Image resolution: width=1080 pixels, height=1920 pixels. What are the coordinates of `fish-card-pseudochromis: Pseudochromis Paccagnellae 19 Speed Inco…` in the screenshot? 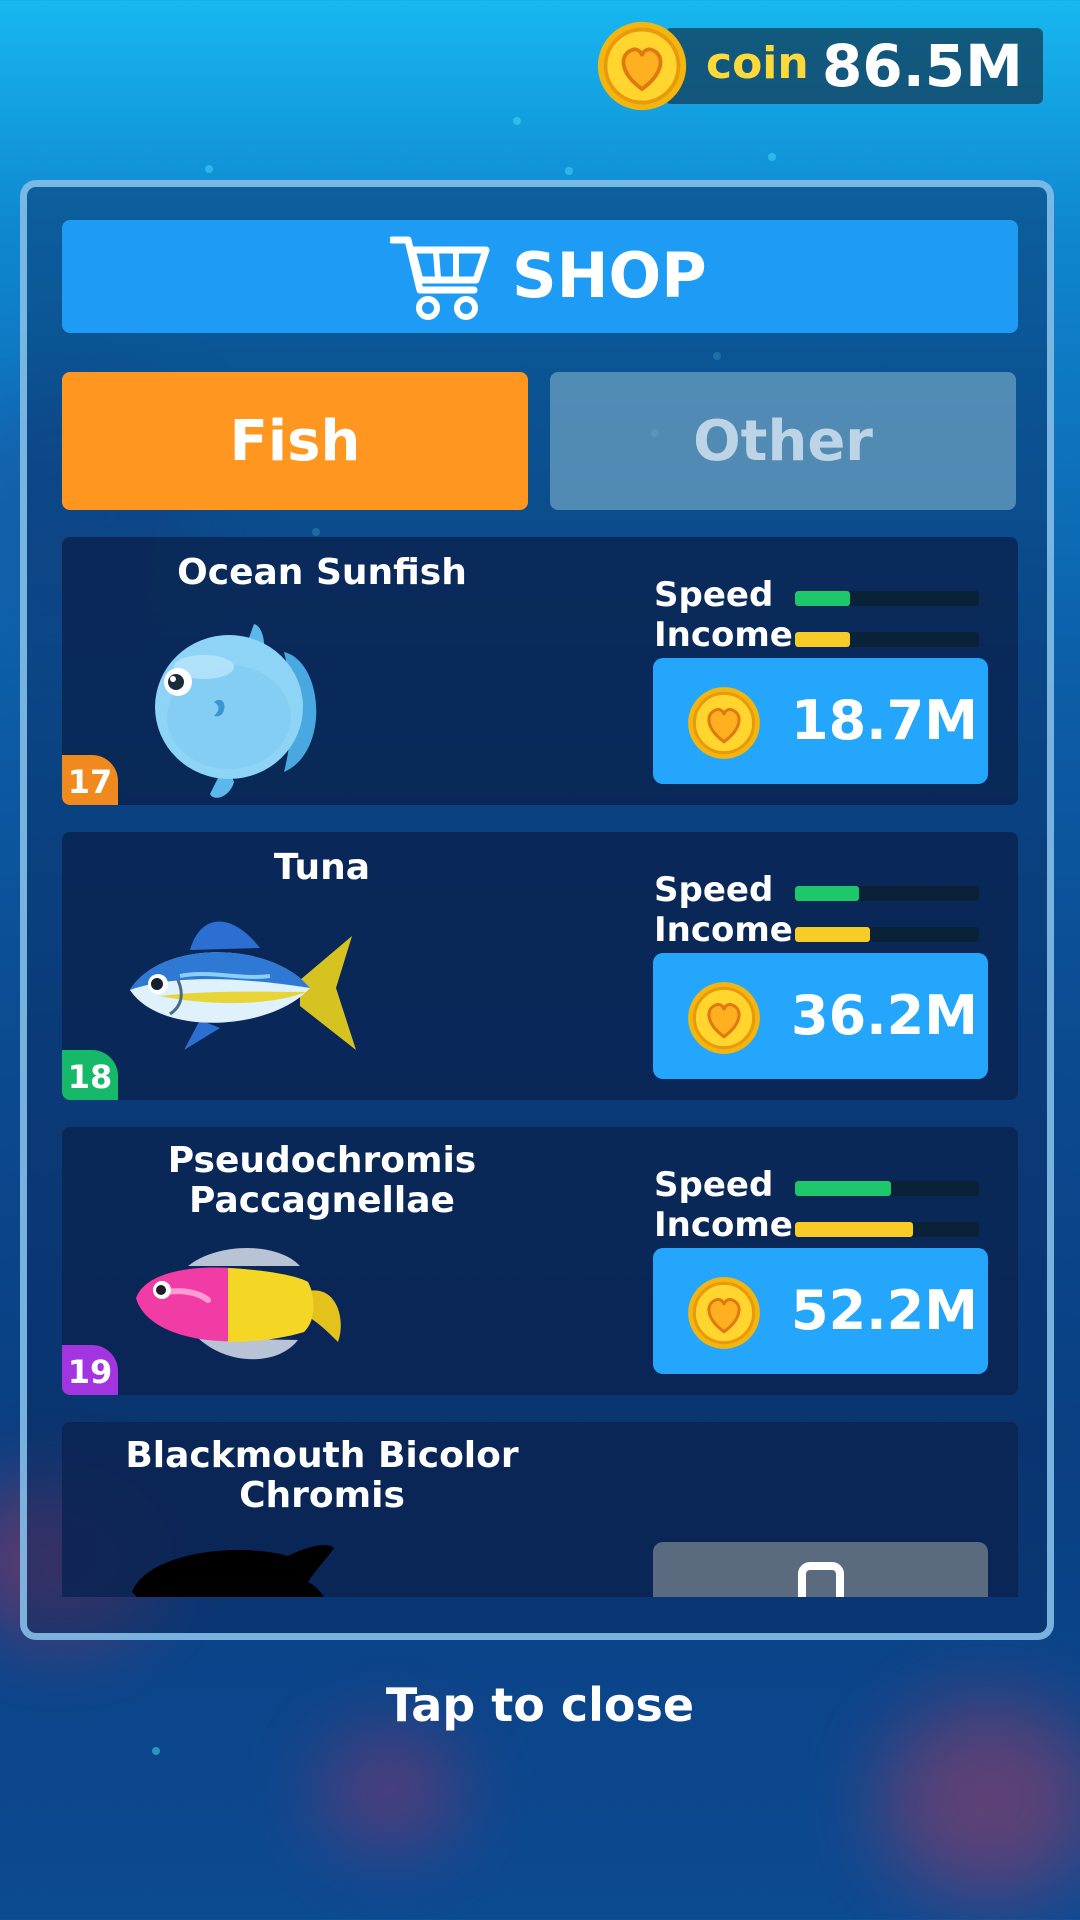 It's located at (540, 1261).